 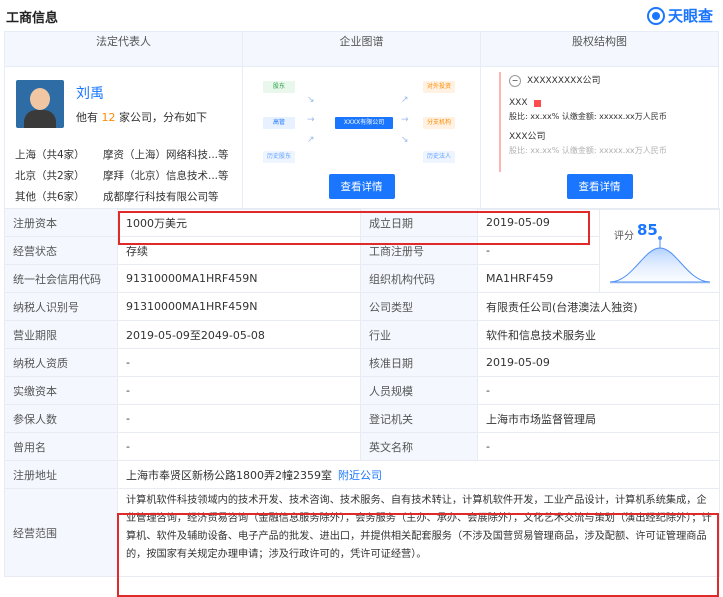 What do you see at coordinates (660, 260) in the screenshot?
I see `score-curve-icon` at bounding box center [660, 260].